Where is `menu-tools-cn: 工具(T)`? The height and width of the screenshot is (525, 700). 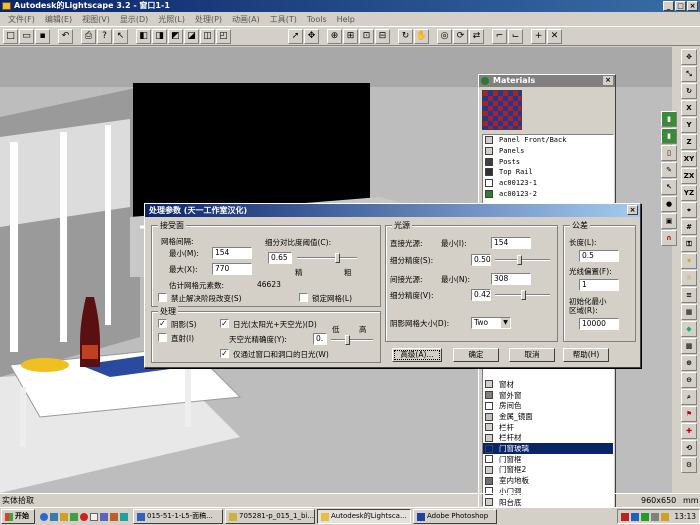
menu-tools-cn: 工具(T) is located at coordinates (283, 19).